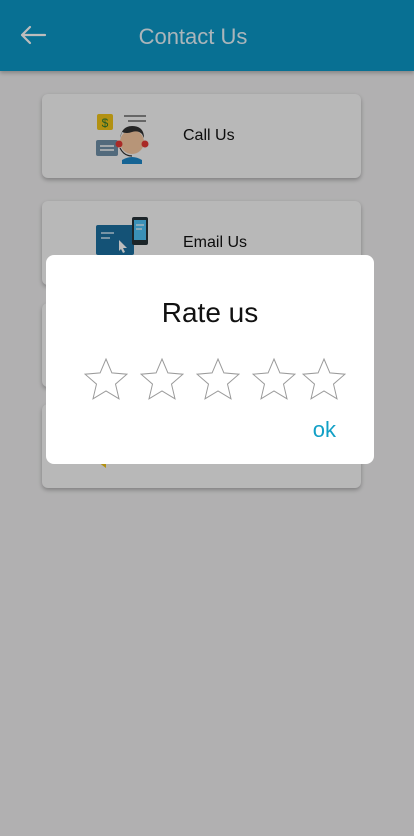 This screenshot has height=836, width=414. I want to click on star-3-icon, so click(218, 379).